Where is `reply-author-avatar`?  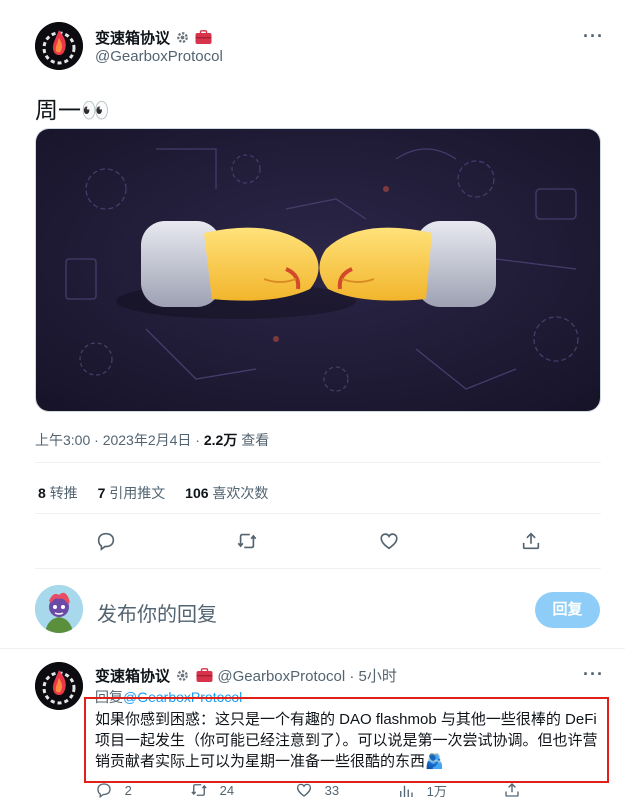 reply-author-avatar is located at coordinates (59, 686).